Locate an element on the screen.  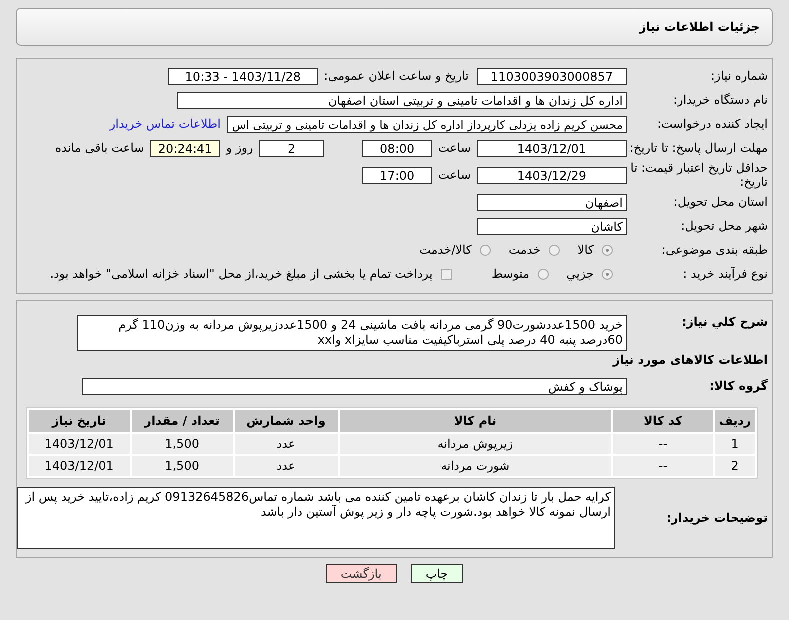
field-label: نام دستگاه خریدار: is located at coordinates (720, 100).